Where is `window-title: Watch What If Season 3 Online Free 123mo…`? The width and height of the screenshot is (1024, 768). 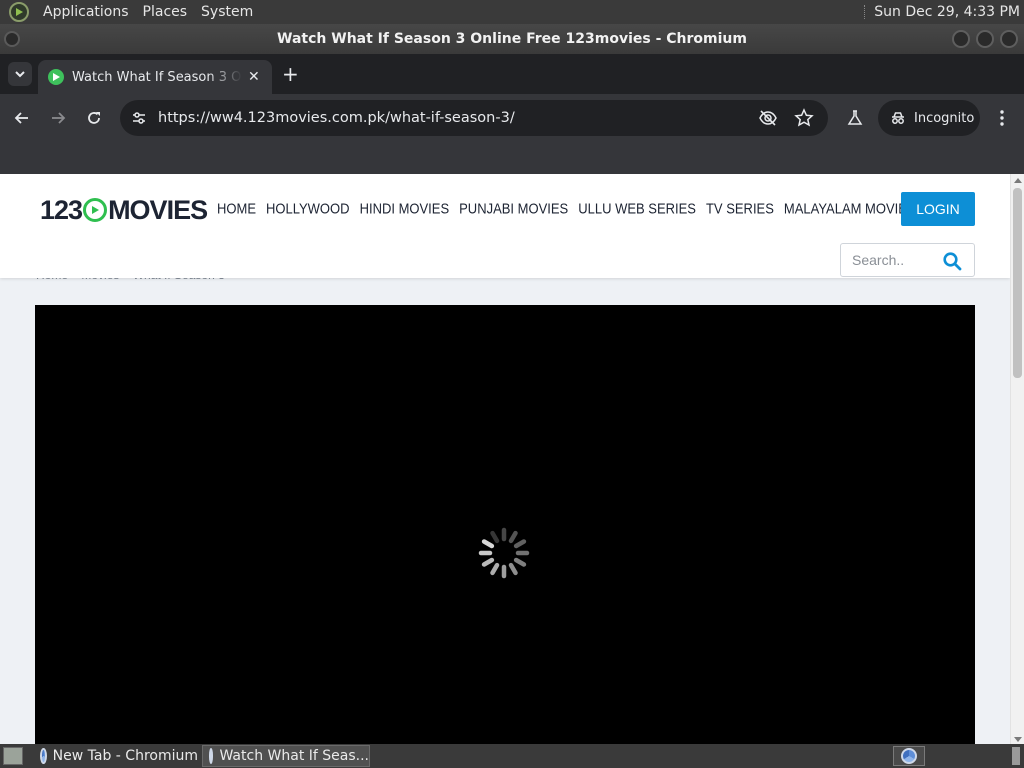
window-title: Watch What If Season 3 Online Free 123mo… is located at coordinates (512, 39).